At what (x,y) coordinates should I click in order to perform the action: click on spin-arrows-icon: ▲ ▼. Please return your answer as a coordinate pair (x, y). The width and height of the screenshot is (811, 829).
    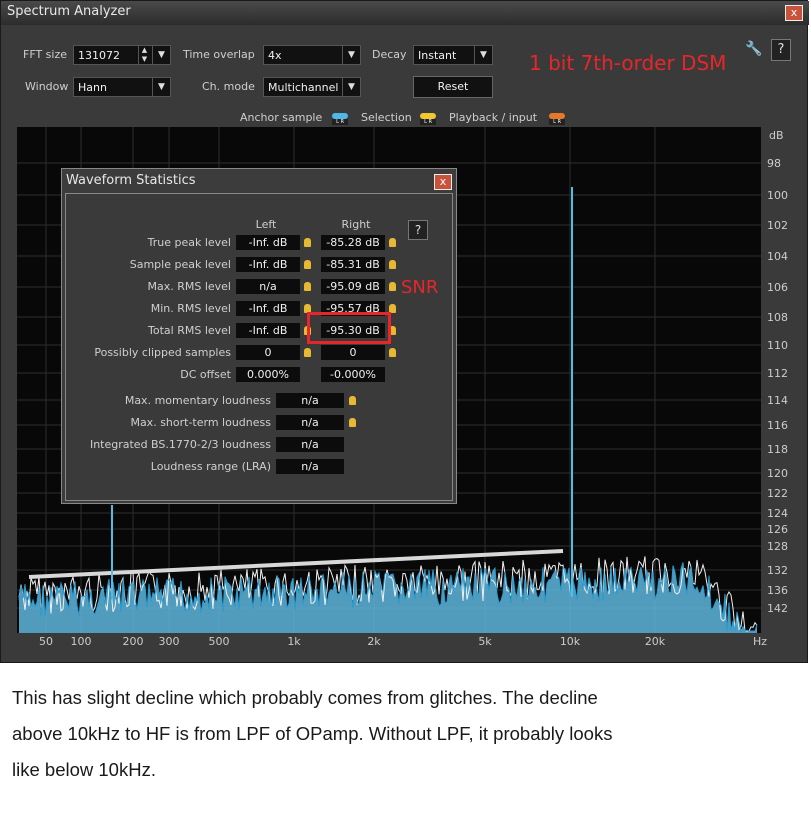
    Looking at the image, I should click on (144, 55).